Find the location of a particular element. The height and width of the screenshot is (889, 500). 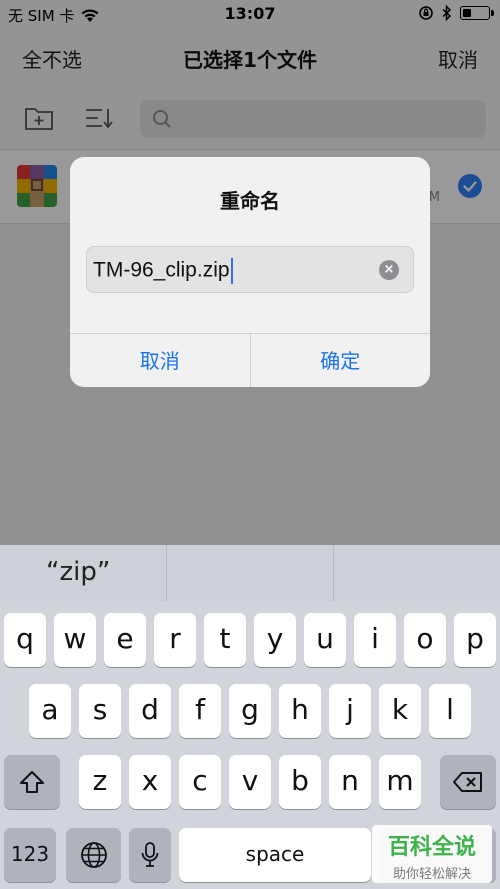

watermark-logo: 百科全说 助你轻松解决 is located at coordinates (432, 854).